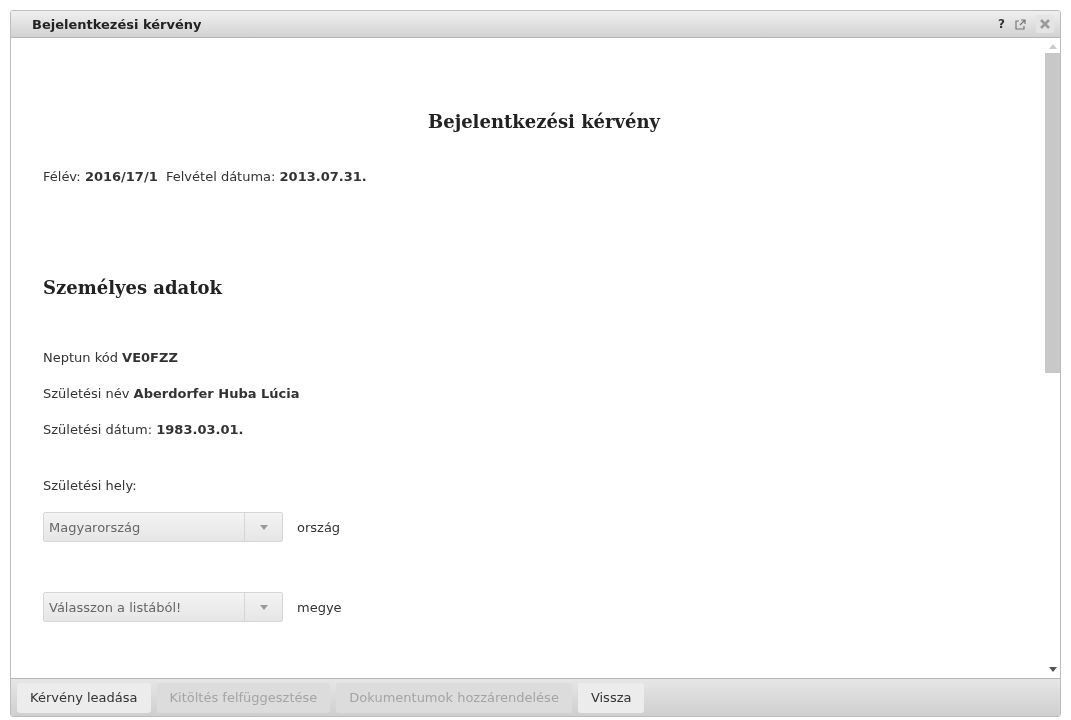 This screenshot has width=1071, height=720. I want to click on semester-info: Félév: 2016/17/1 Felvétel dátuma: 2013.07.31., so click(205, 176).